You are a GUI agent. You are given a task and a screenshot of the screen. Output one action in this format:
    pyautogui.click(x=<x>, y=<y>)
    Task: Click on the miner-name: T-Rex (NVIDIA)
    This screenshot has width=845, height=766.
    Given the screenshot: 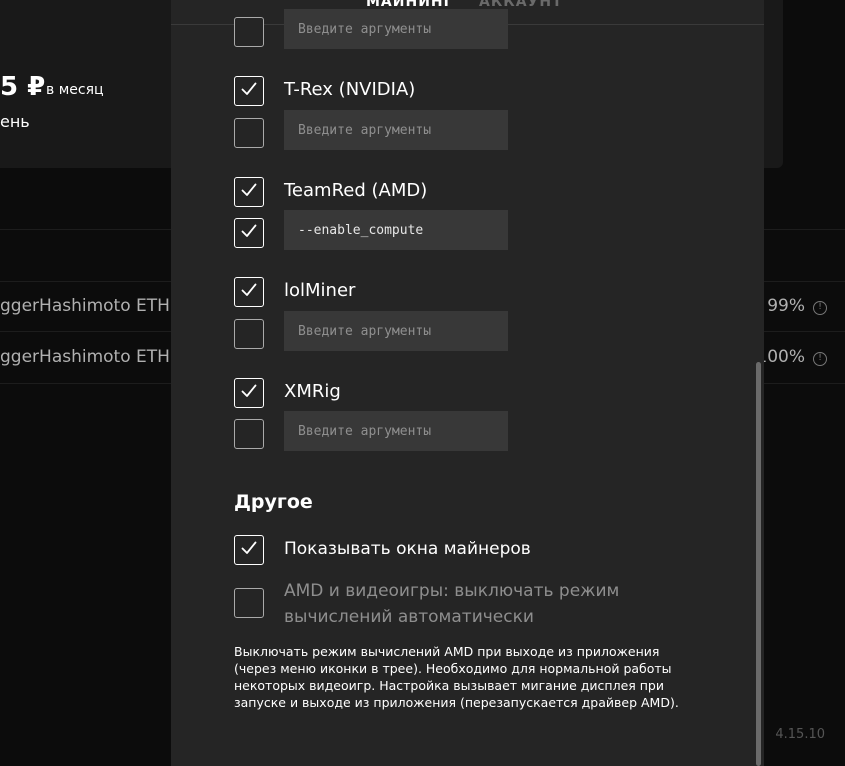 What is the action you would take?
    pyautogui.click(x=350, y=89)
    